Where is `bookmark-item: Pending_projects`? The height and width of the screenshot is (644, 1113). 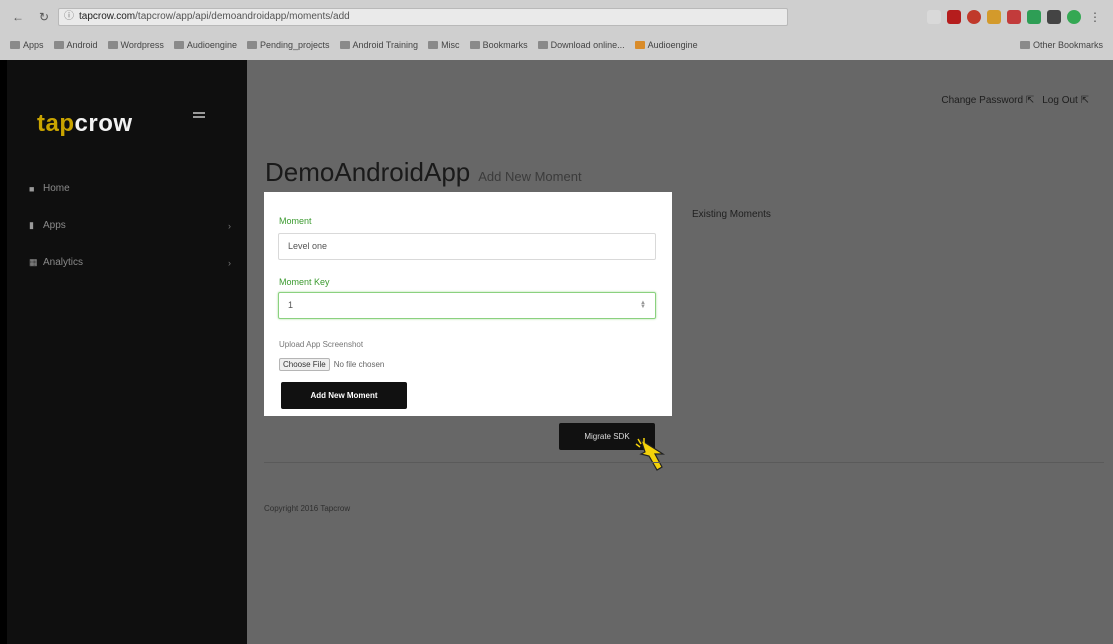 bookmark-item: Pending_projects is located at coordinates (288, 45).